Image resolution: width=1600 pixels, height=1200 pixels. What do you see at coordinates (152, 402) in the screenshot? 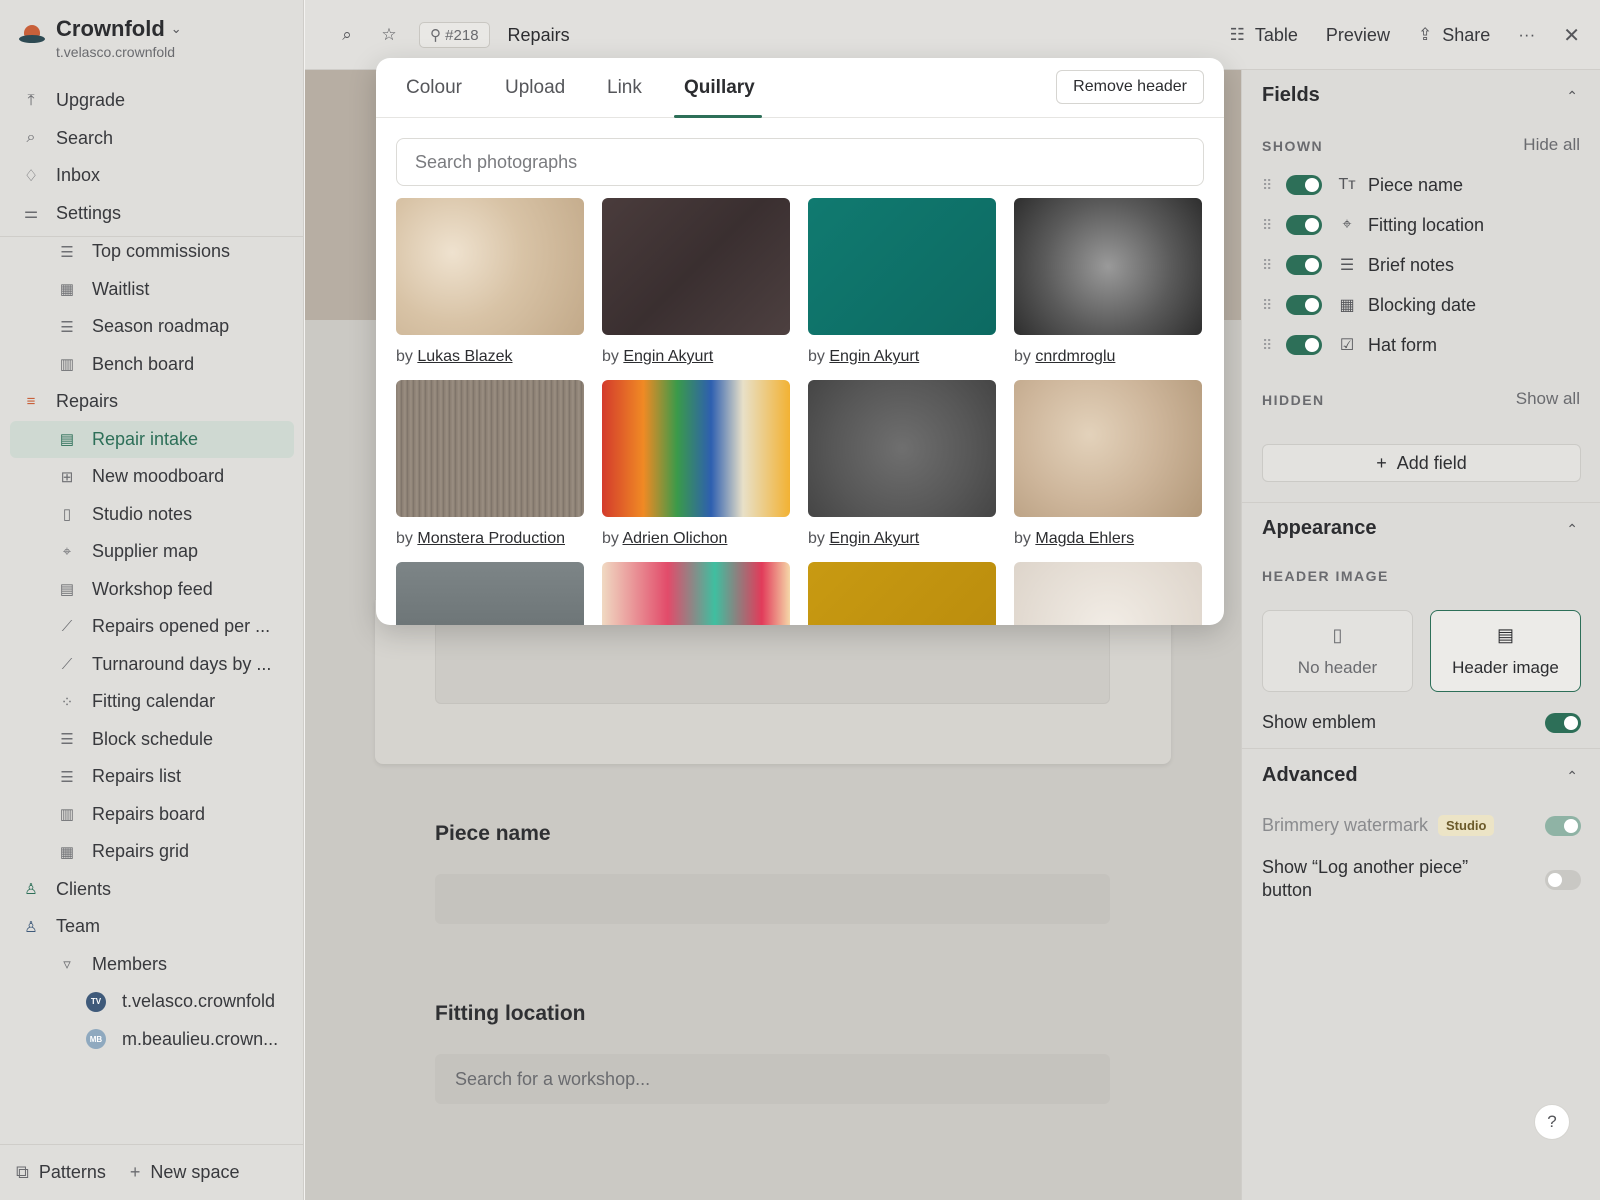
I see `sidebar-item: ≡ Repairs` at bounding box center [152, 402].